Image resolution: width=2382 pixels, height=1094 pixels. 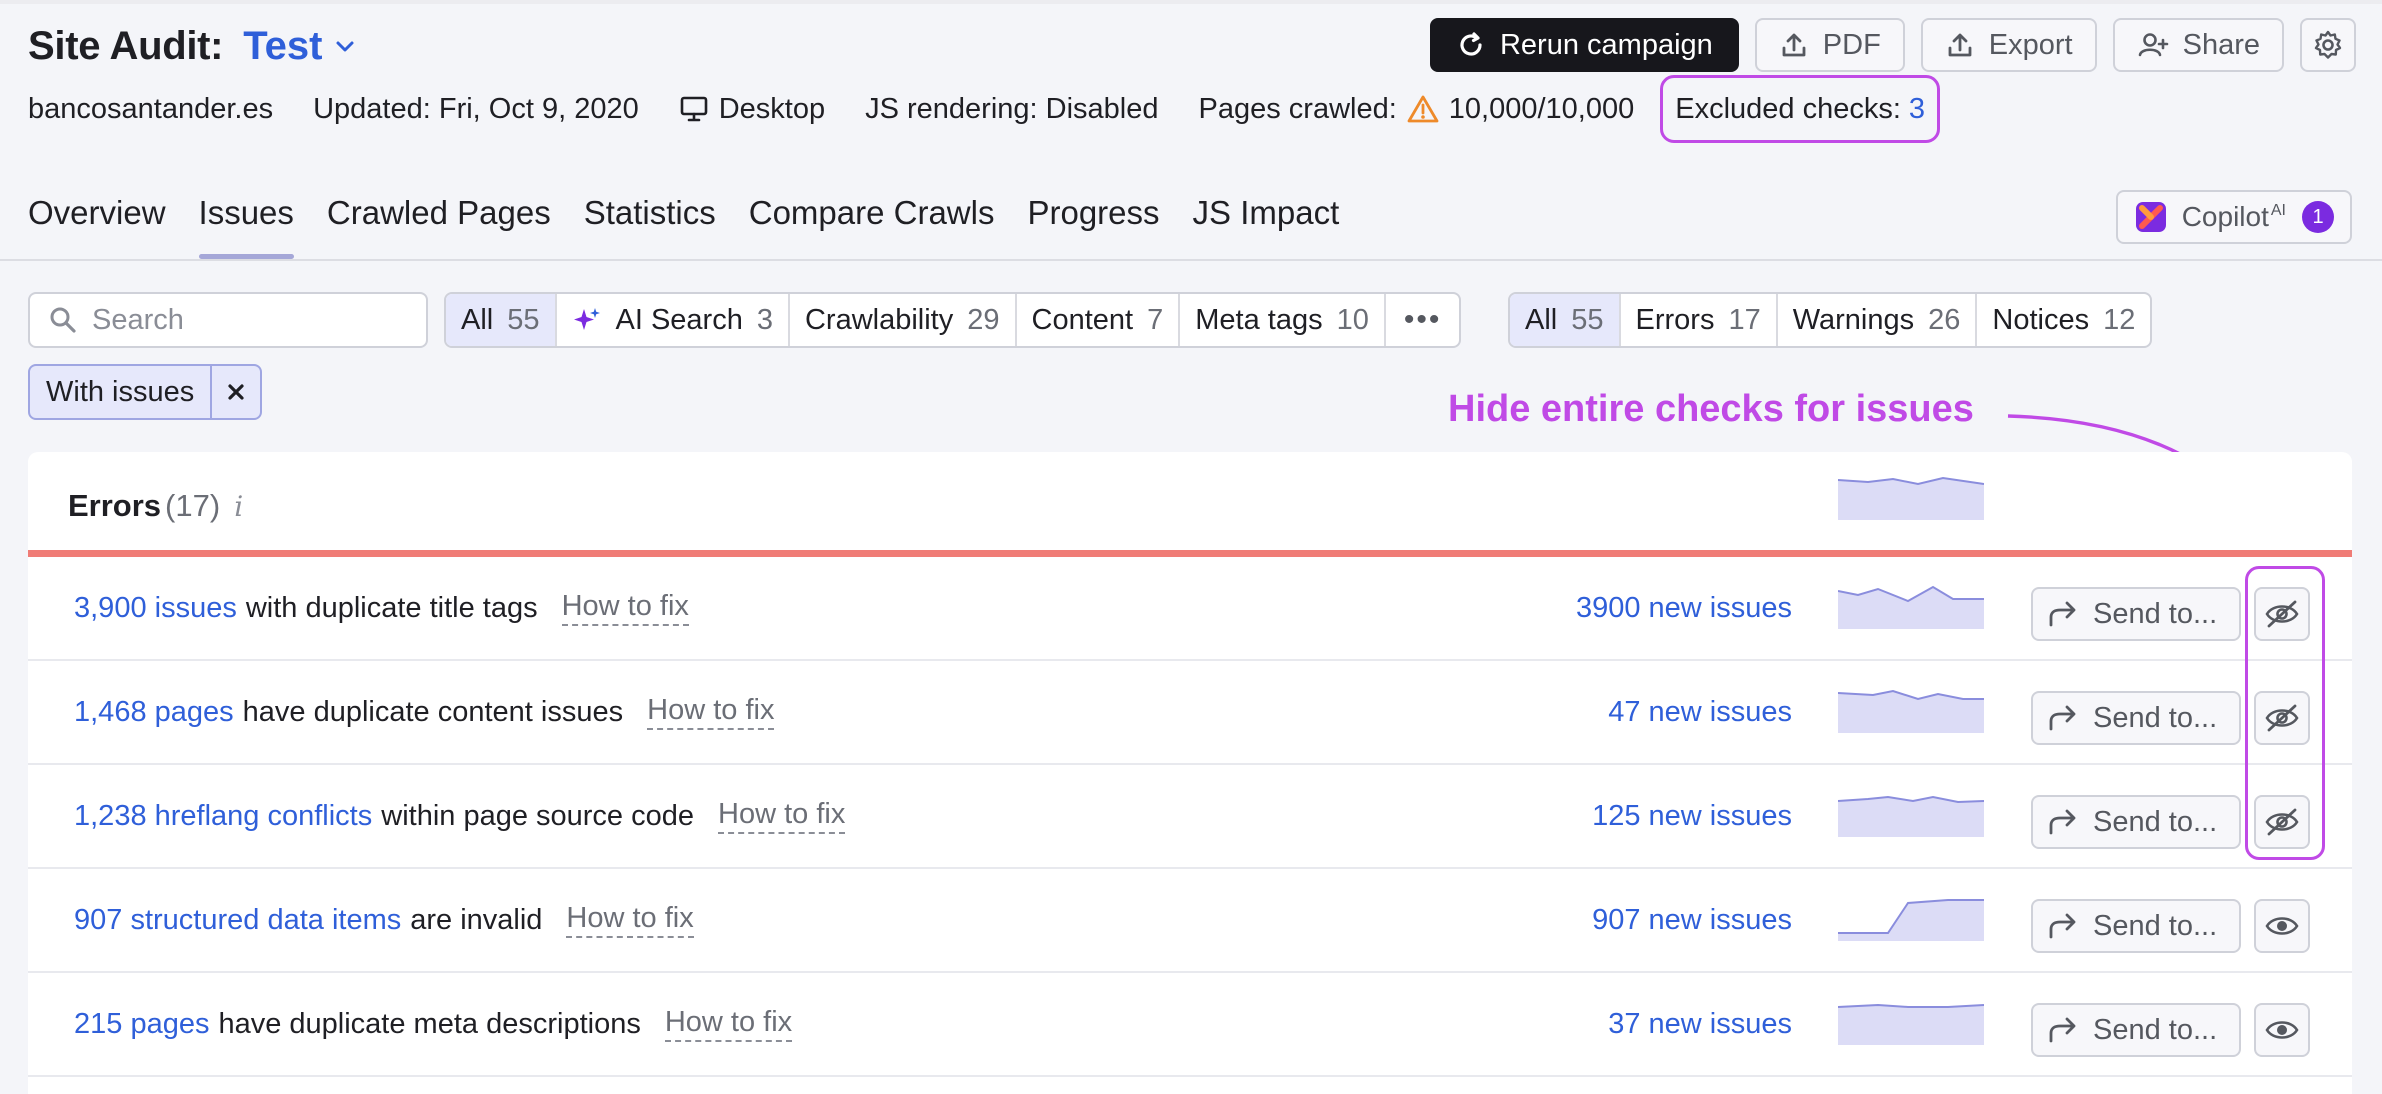 What do you see at coordinates (154, 712) in the screenshot?
I see `issue-link: 1,468 pages` at bounding box center [154, 712].